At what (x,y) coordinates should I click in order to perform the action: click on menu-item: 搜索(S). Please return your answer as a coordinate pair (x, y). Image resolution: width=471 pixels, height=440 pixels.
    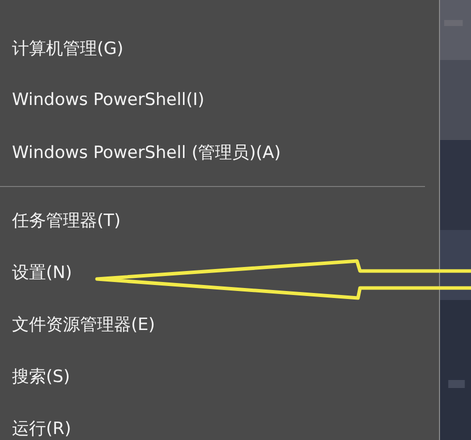
    Looking at the image, I should click on (219, 376).